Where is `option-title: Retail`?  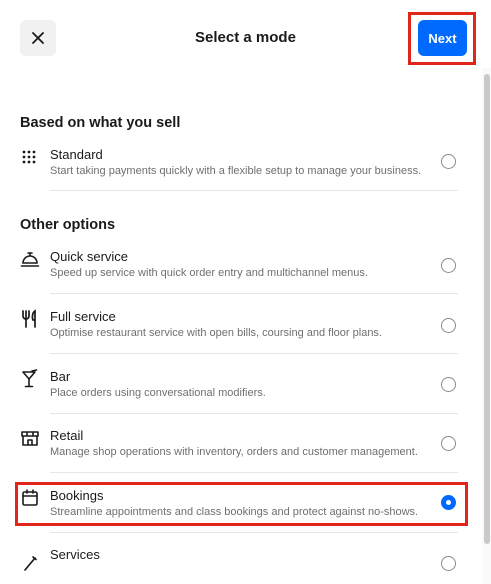 option-title: Retail is located at coordinates (67, 435).